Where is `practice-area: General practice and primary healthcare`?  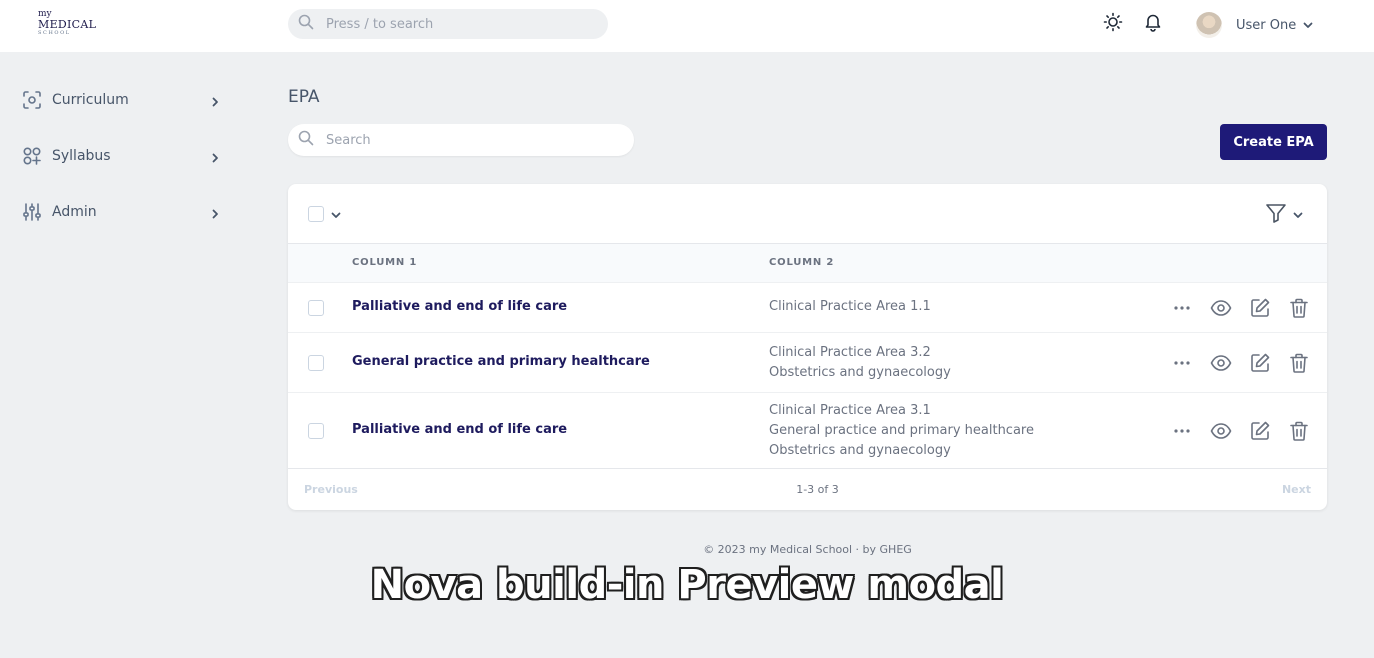 practice-area: General practice and primary healthcare is located at coordinates (901, 430).